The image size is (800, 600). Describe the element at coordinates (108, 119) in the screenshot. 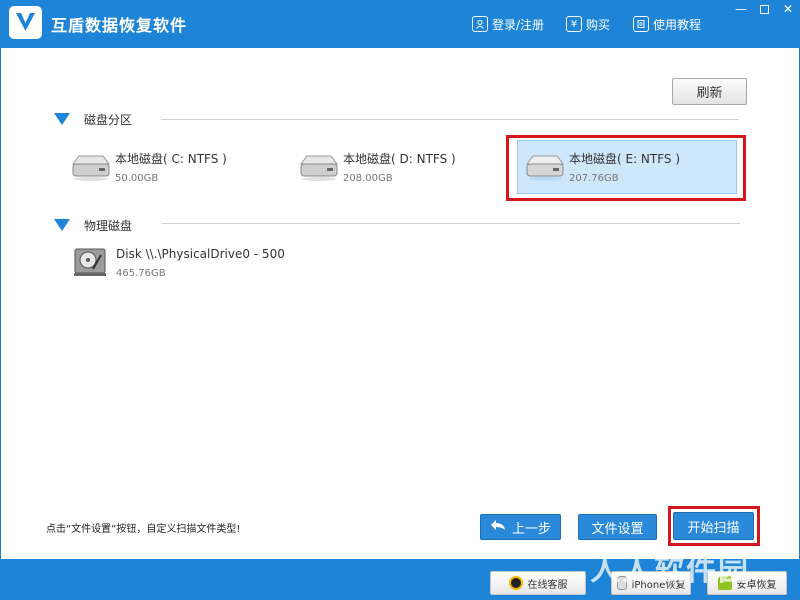

I see `partitions-section-label: 磁盘分区` at that location.